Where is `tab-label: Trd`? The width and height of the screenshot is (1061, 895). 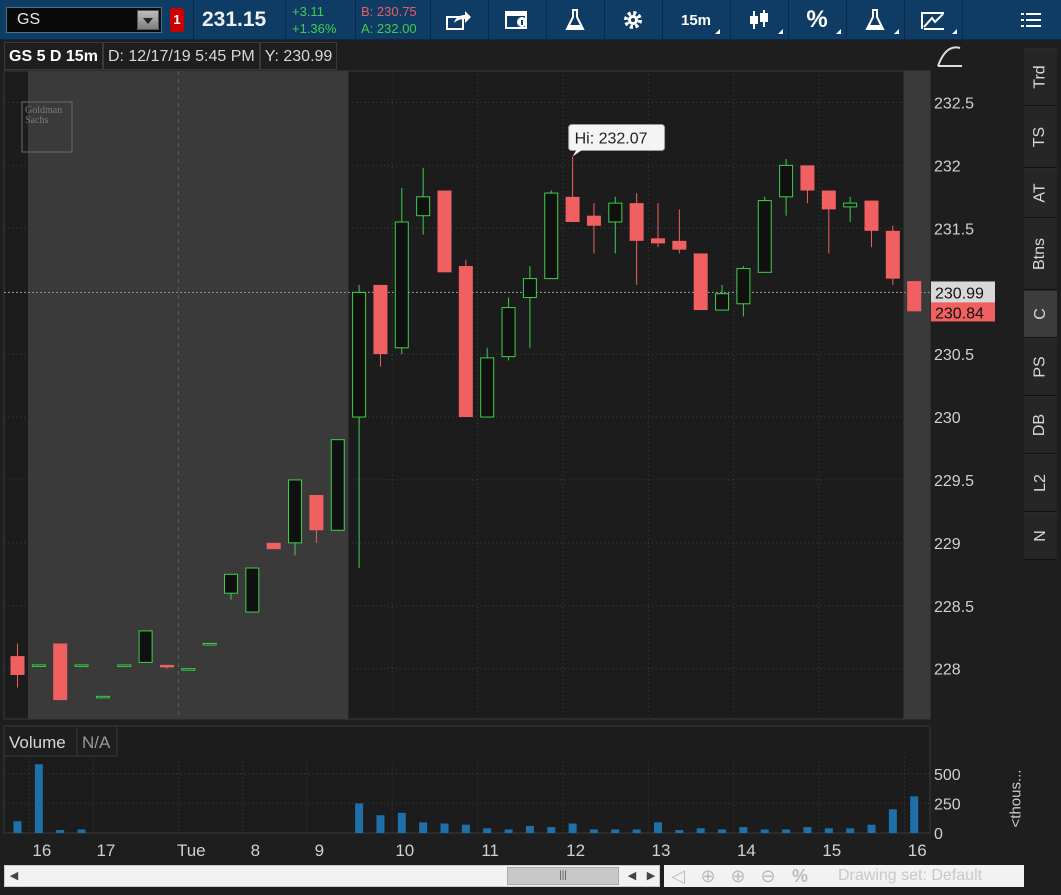 tab-label: Trd is located at coordinates (1040, 77).